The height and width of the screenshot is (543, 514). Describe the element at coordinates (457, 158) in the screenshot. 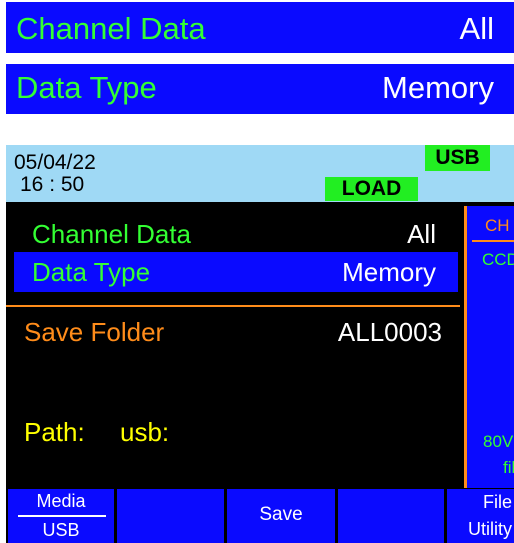

I see `usb-badge: USB` at that location.